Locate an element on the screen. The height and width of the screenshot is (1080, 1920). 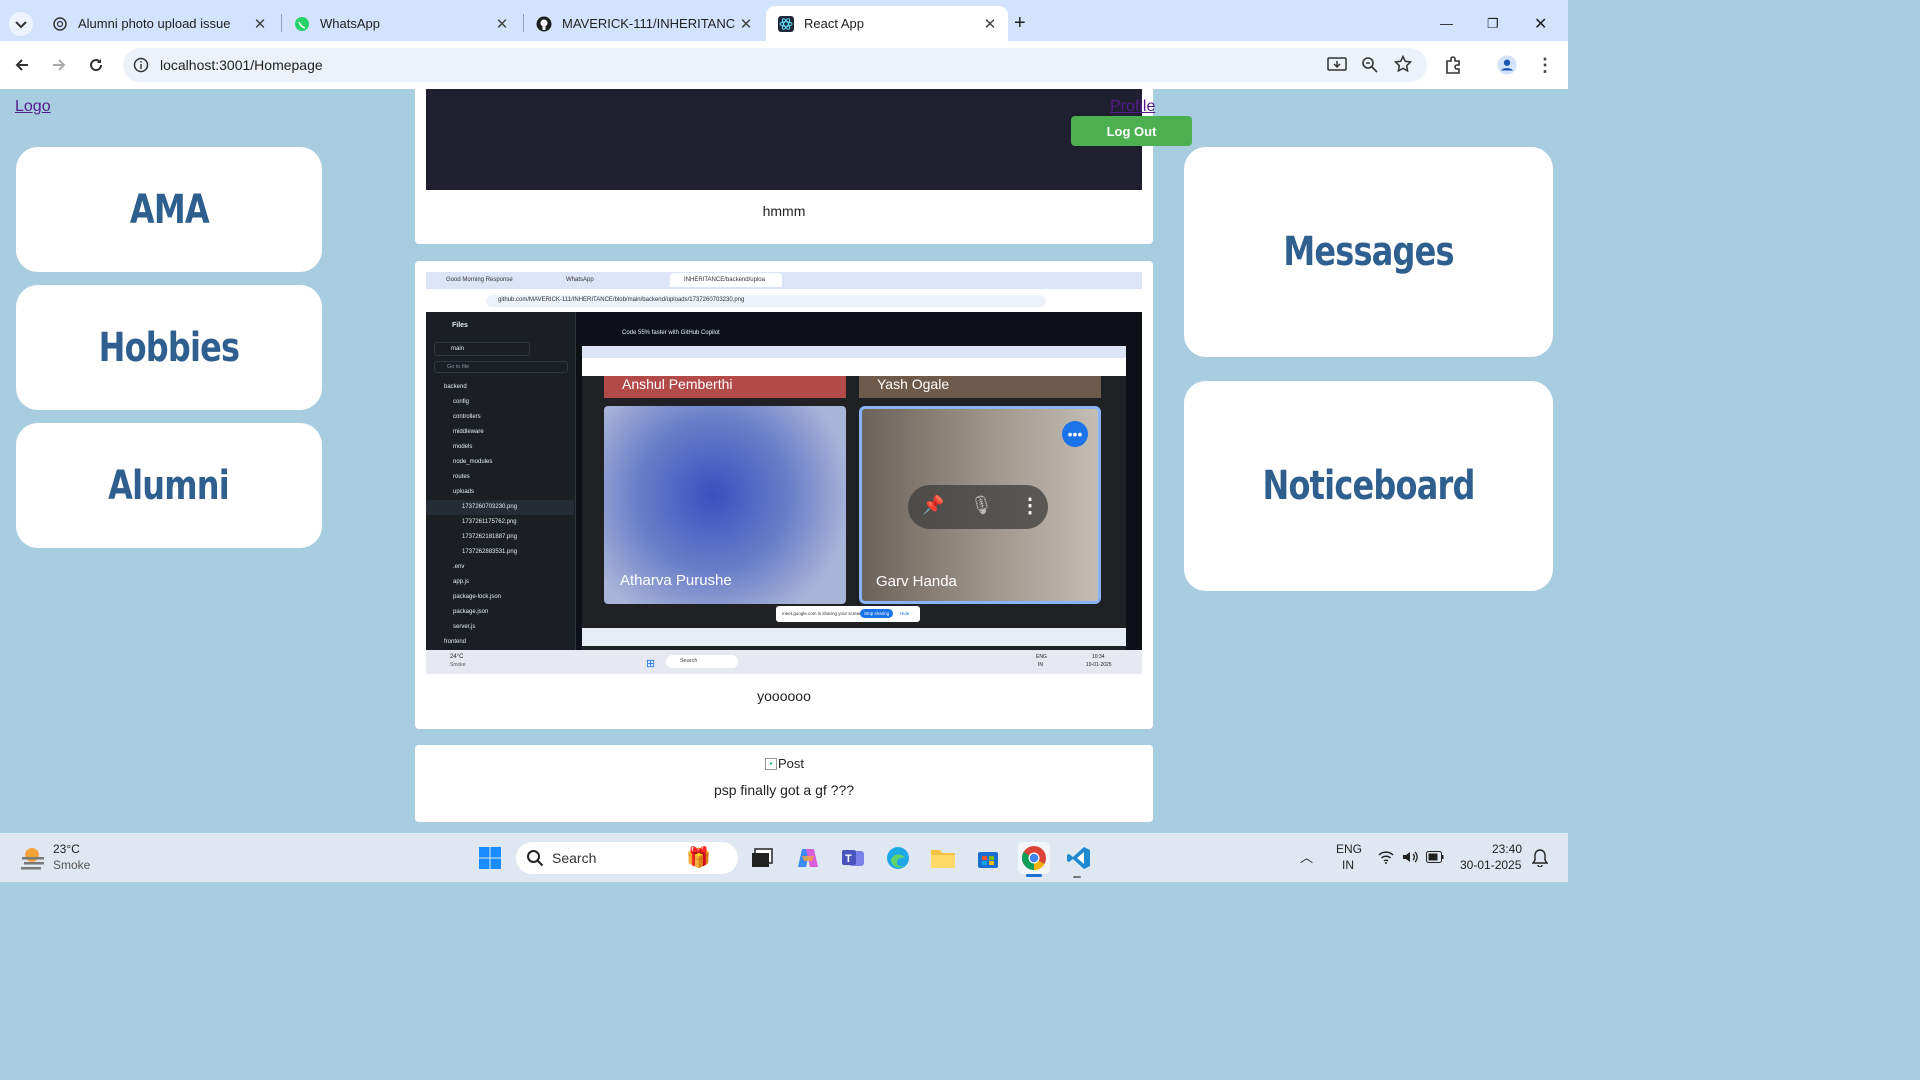
screenshot-file-row: node_modules is located at coordinates (473, 462).